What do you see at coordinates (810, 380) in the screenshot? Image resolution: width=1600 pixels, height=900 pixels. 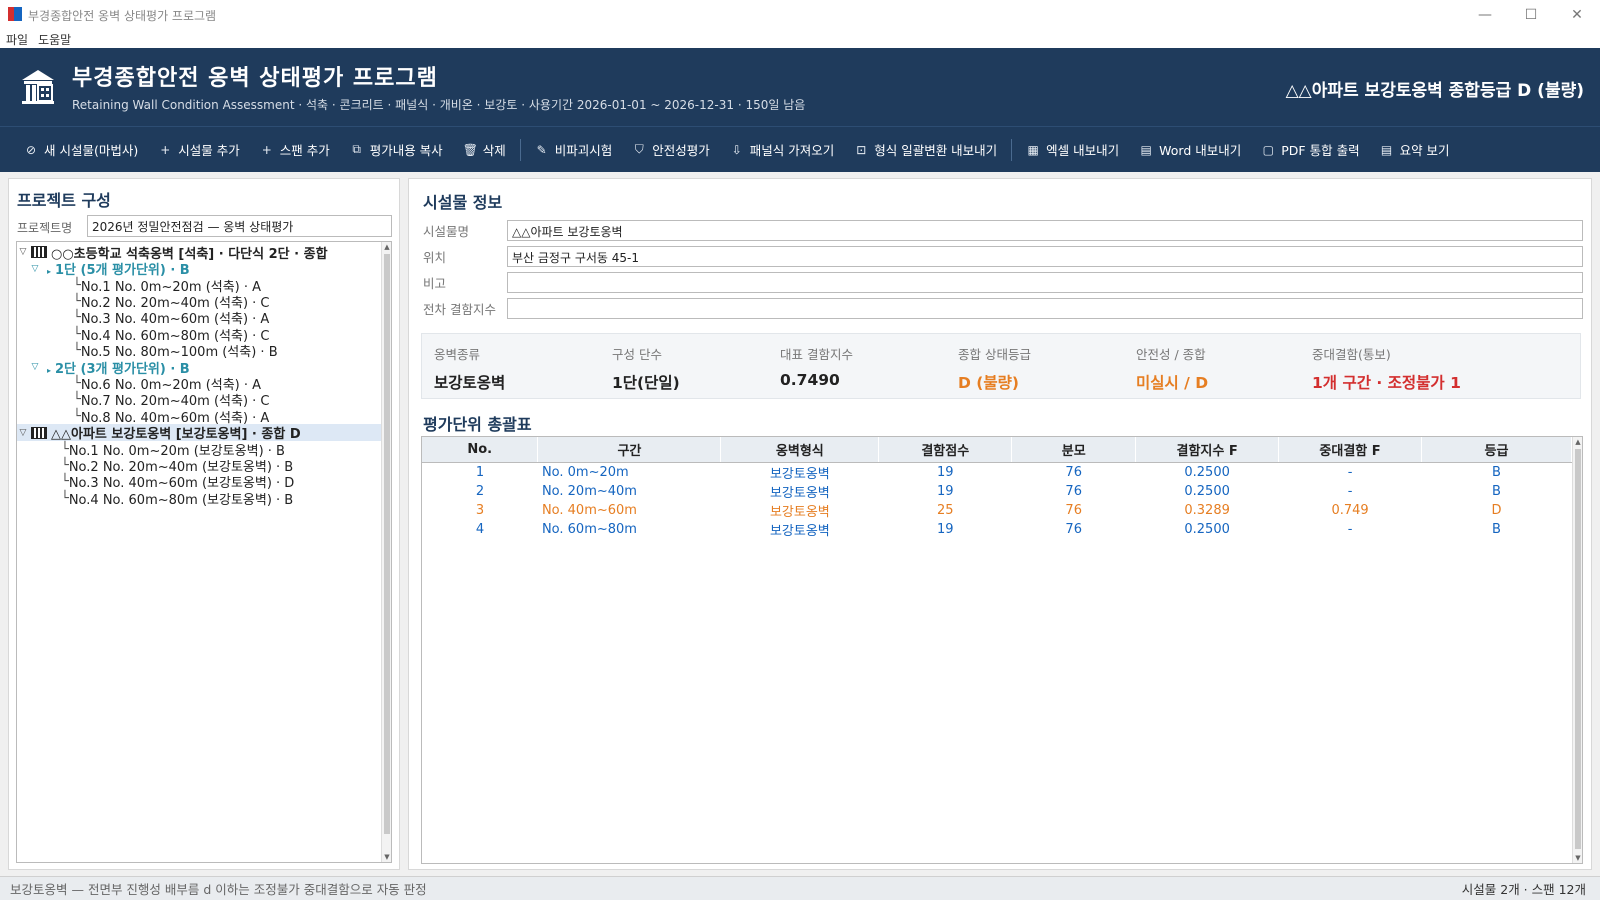 I see `summary-value: 0.7490` at bounding box center [810, 380].